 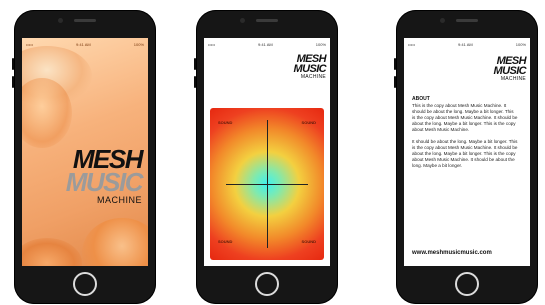 I want to click on crosshair-horizontal, so click(x=267, y=184).